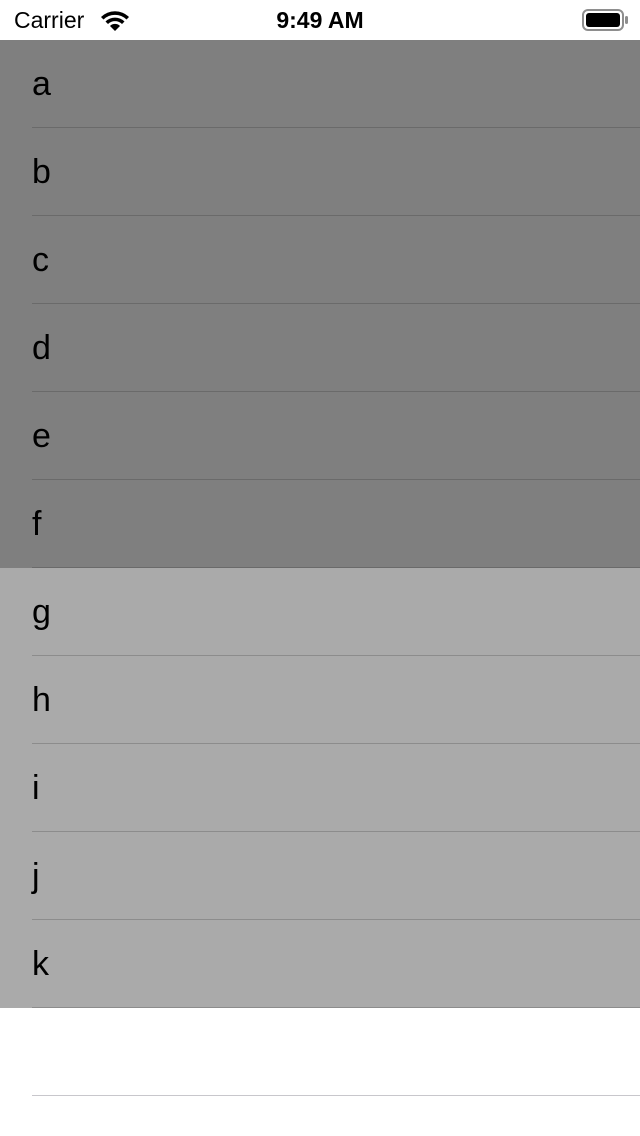 Image resolution: width=640 pixels, height=1136 pixels. I want to click on table-row: k, so click(320, 964).